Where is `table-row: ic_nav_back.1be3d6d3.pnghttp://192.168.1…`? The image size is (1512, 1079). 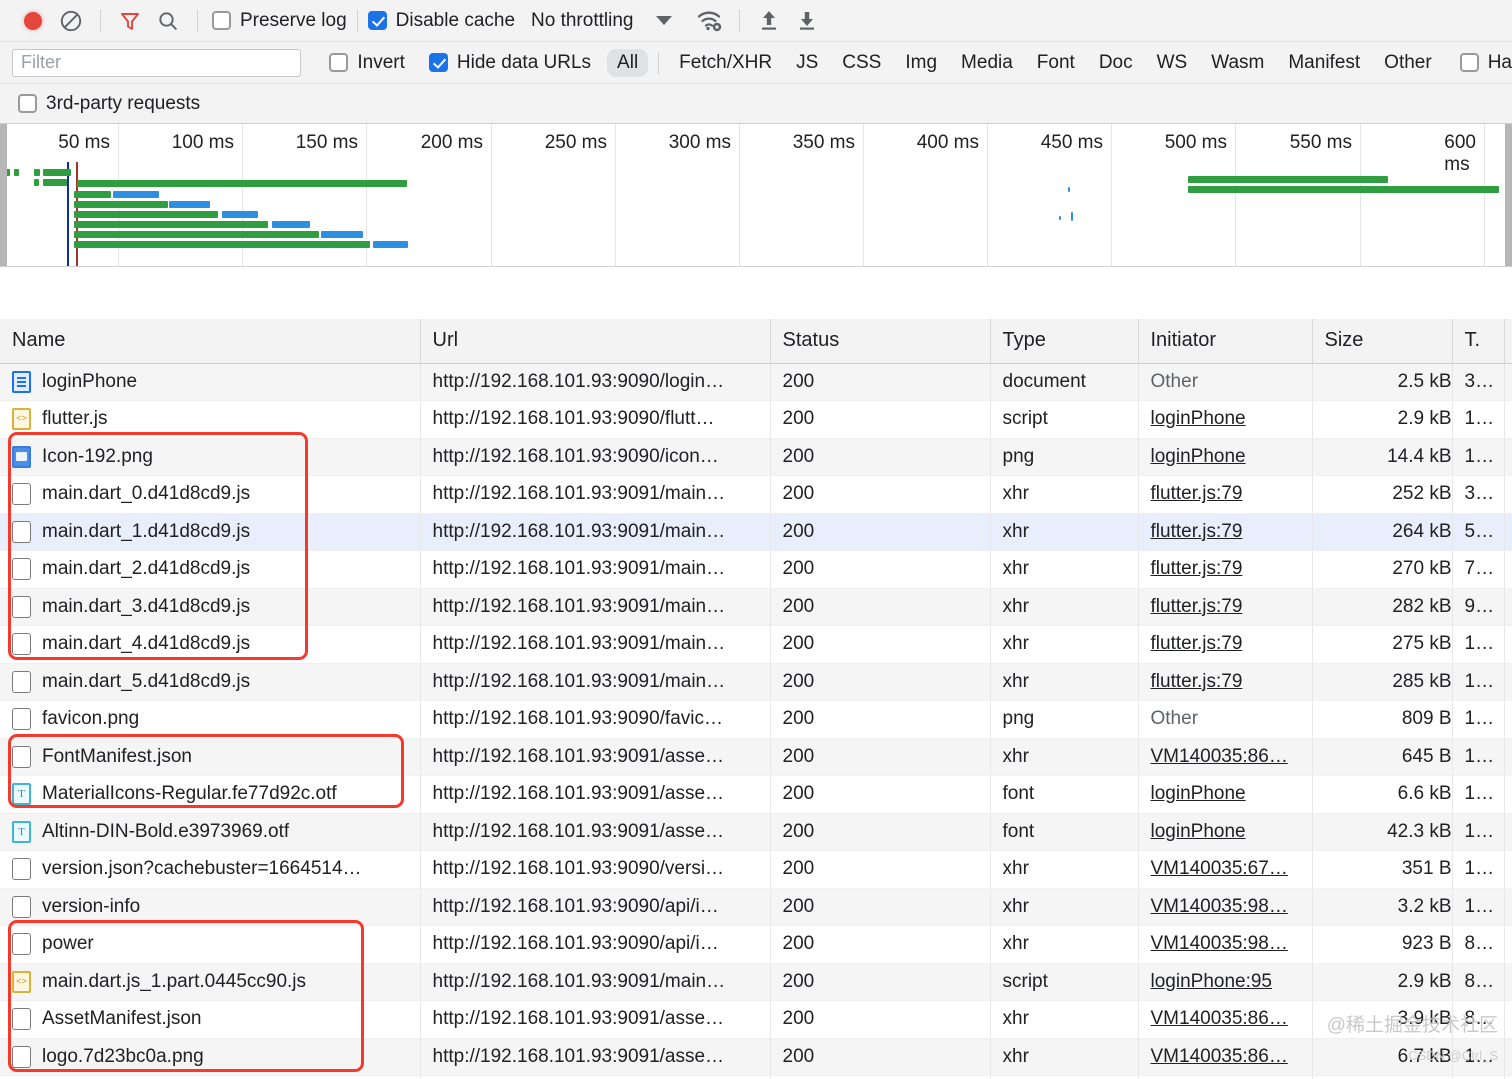
table-row: ic_nav_back.1be3d6d3.pnghttp://192.168.1… is located at coordinates (756, 1077).